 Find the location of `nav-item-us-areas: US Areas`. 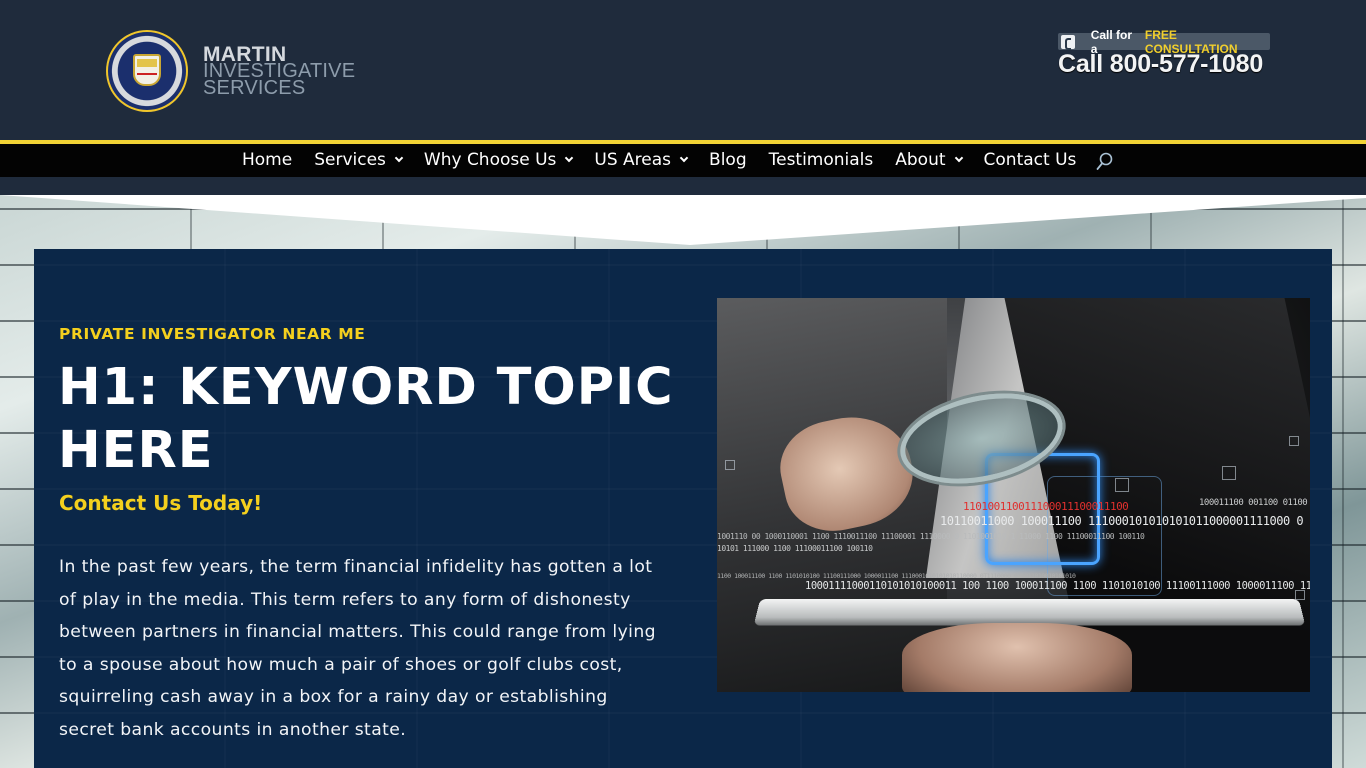

nav-item-us-areas: US Areas is located at coordinates (641, 160).